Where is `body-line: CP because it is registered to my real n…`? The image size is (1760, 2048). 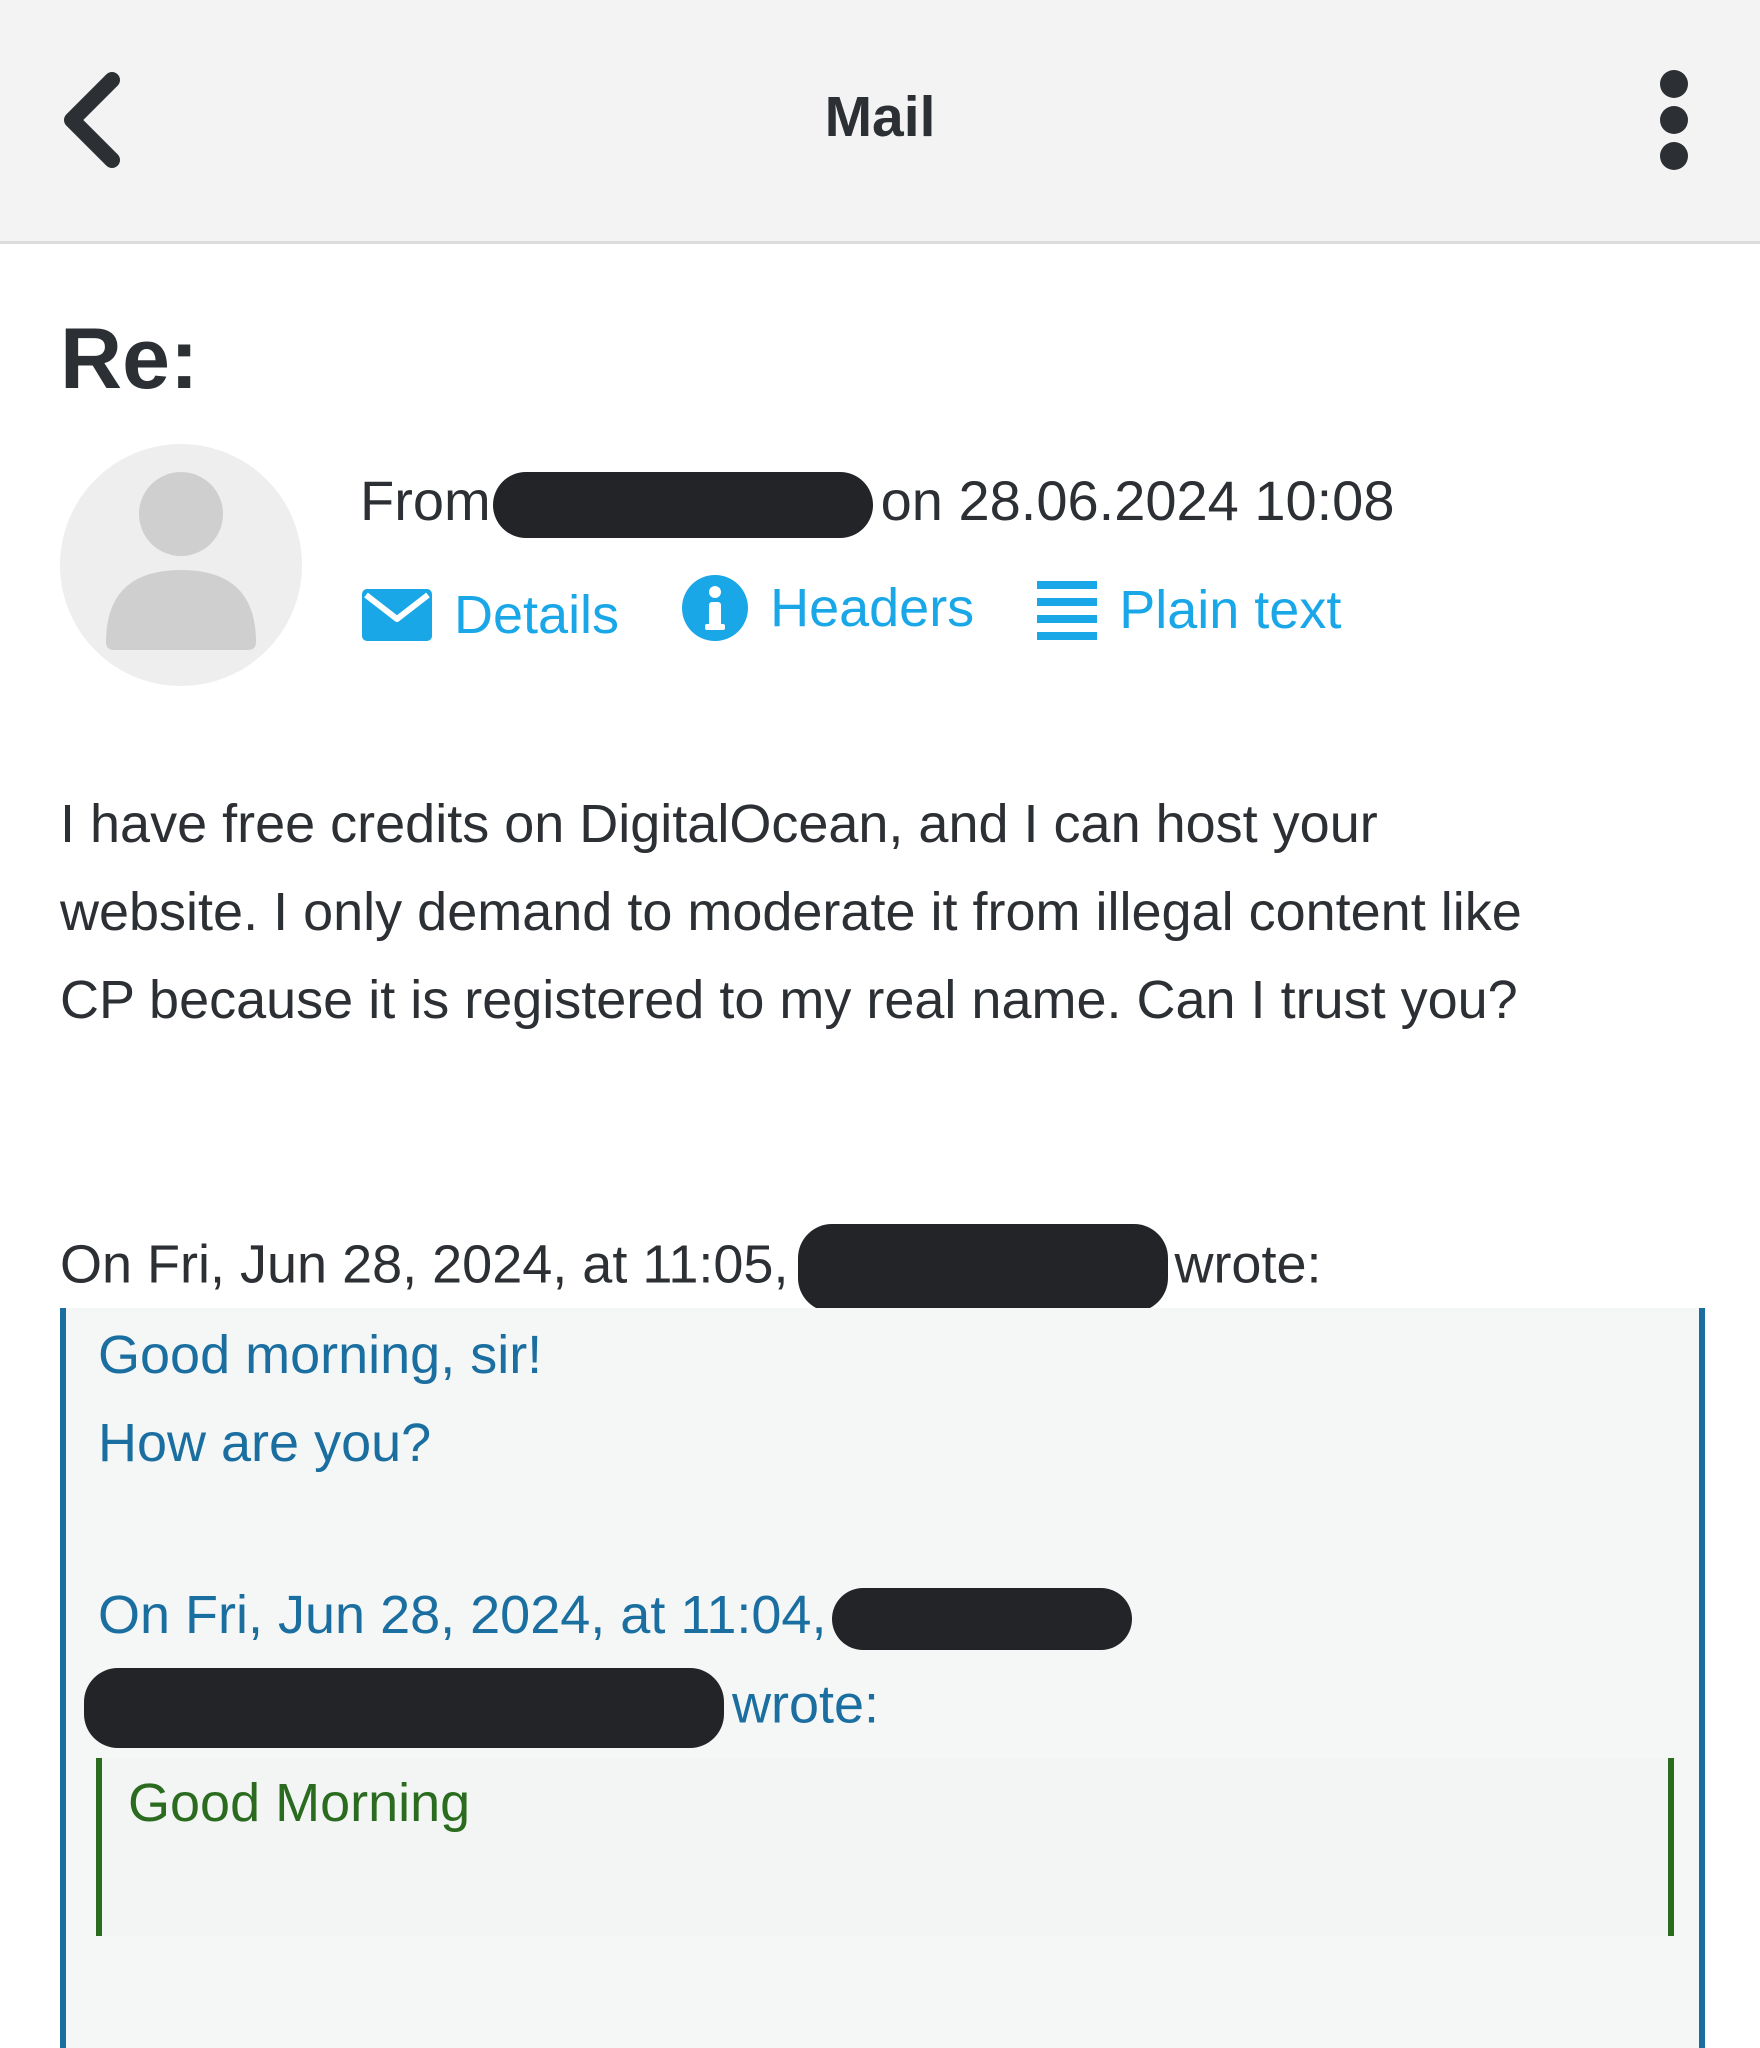
body-line: CP because it is registered to my real n… is located at coordinates (789, 1000).